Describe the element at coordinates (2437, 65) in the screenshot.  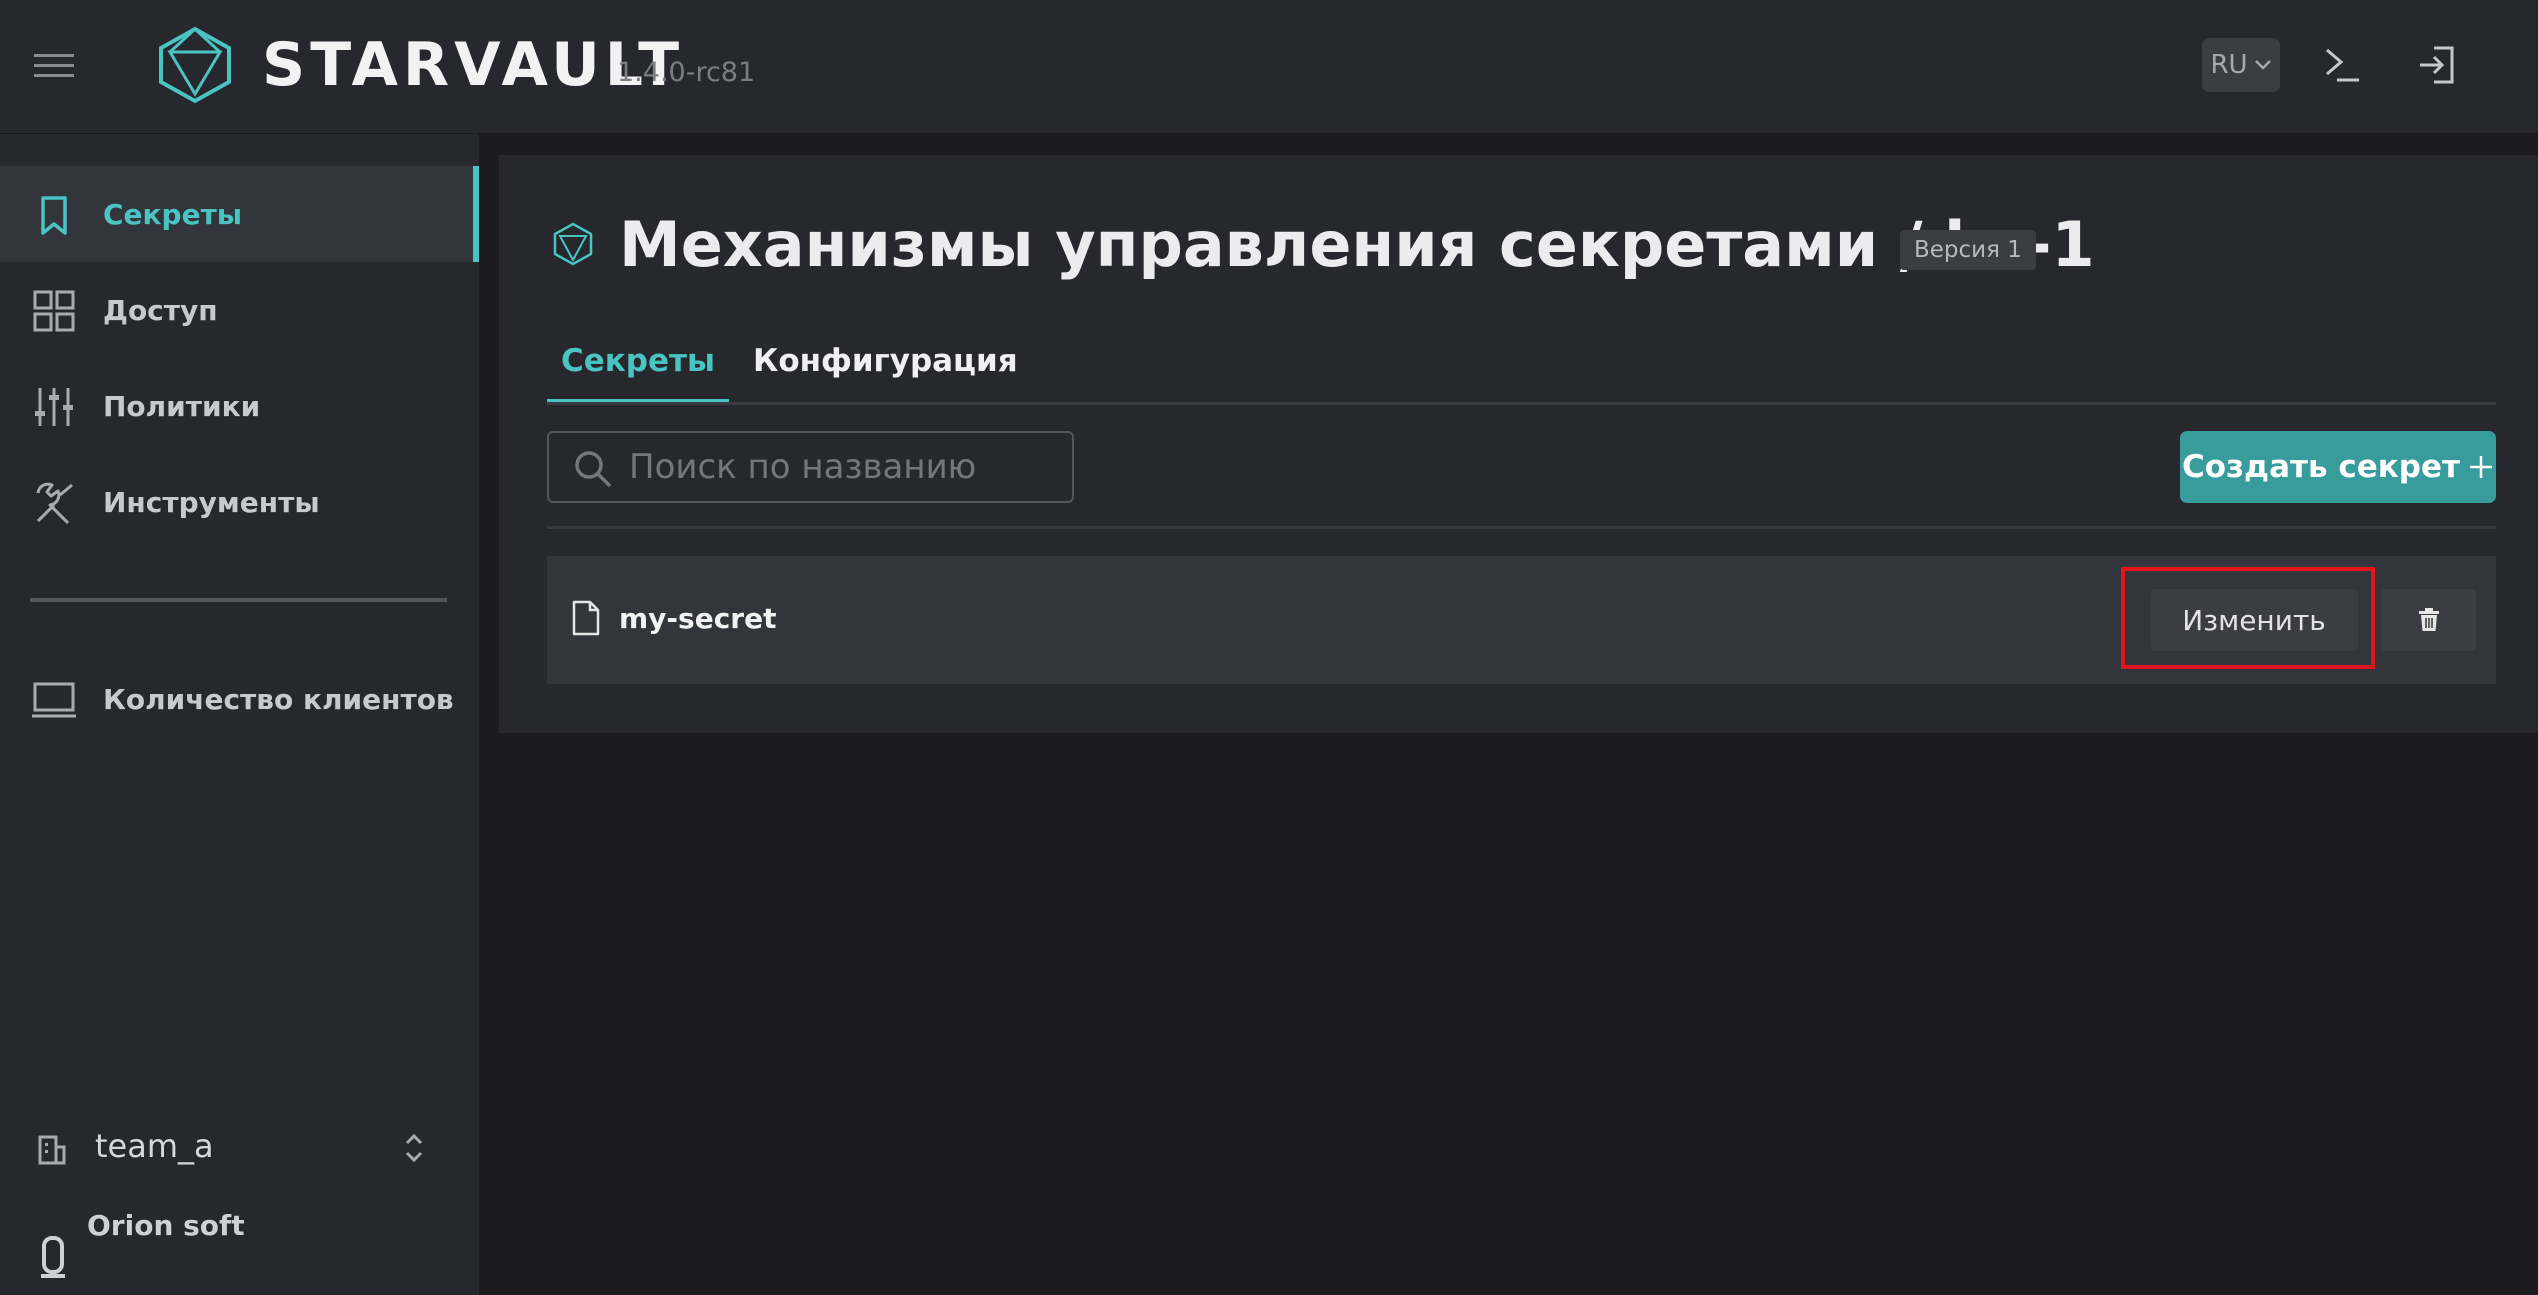
I see `logout-icon` at that location.